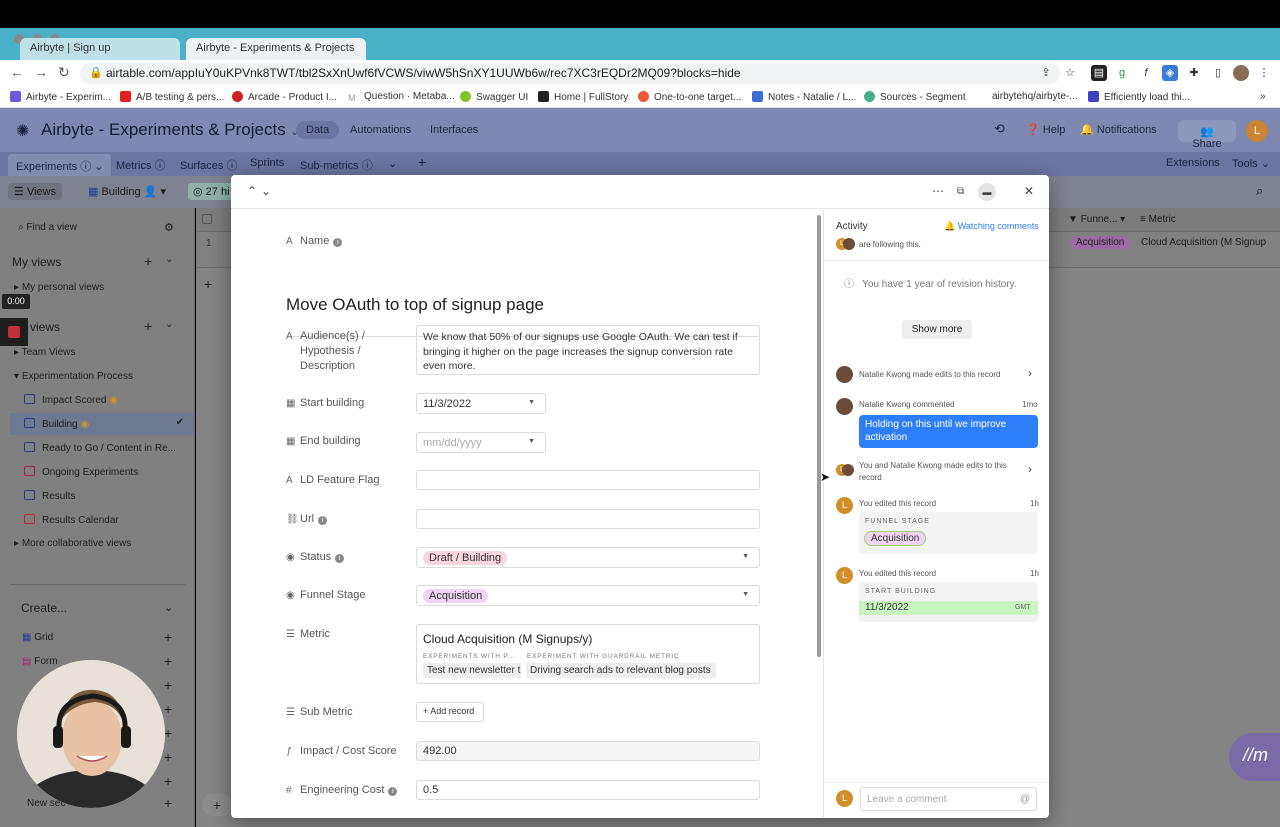 This screenshot has height=827, width=1280. Describe the element at coordinates (267, 163) in the screenshot. I see `tab-sprints: Sprints` at that location.